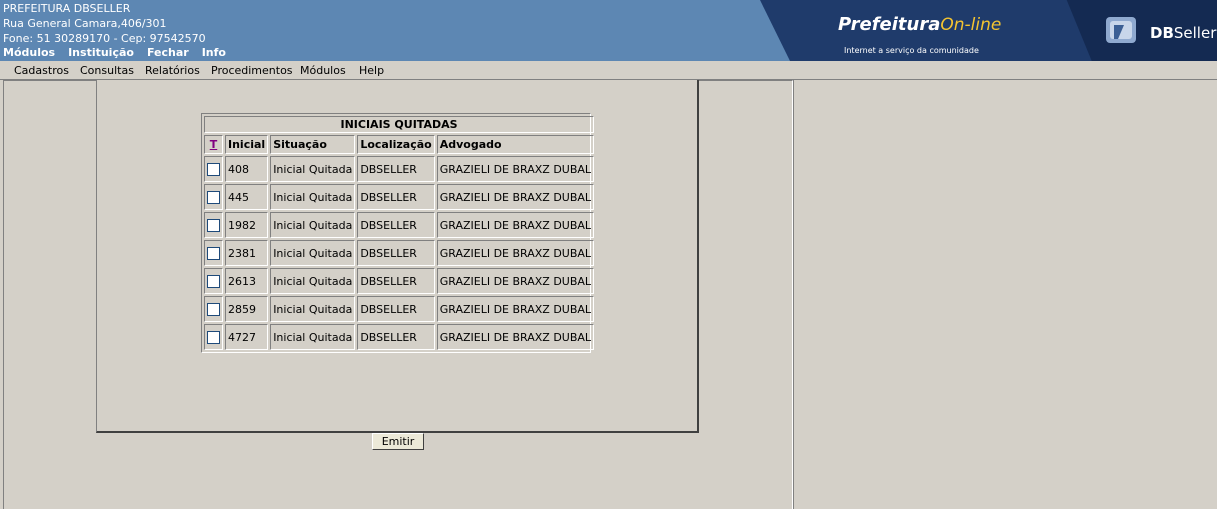  What do you see at coordinates (323, 70) in the screenshot?
I see `menu-modulos: Módulos` at bounding box center [323, 70].